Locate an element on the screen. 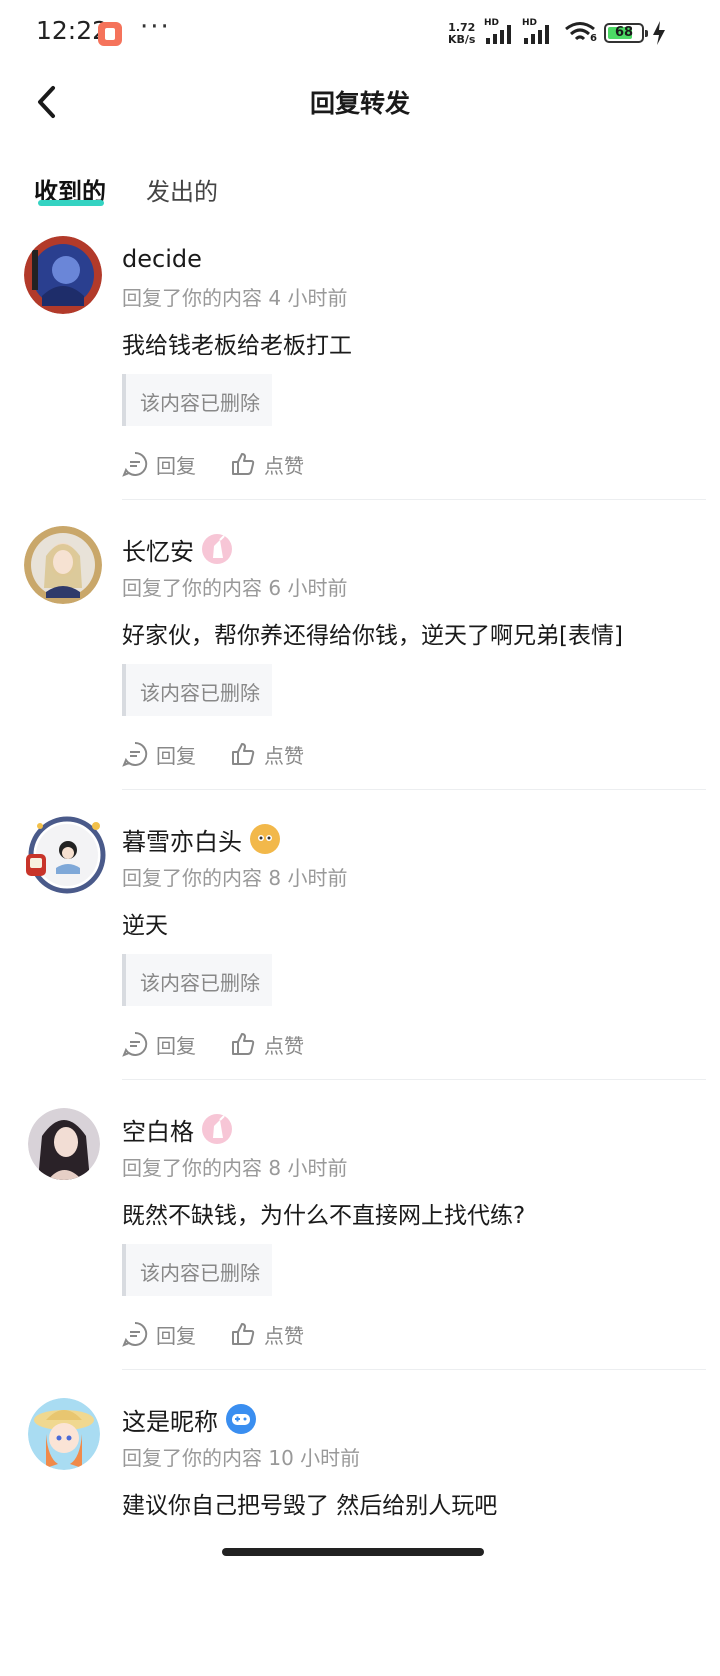  user-name: 长忆安 is located at coordinates (158, 549).